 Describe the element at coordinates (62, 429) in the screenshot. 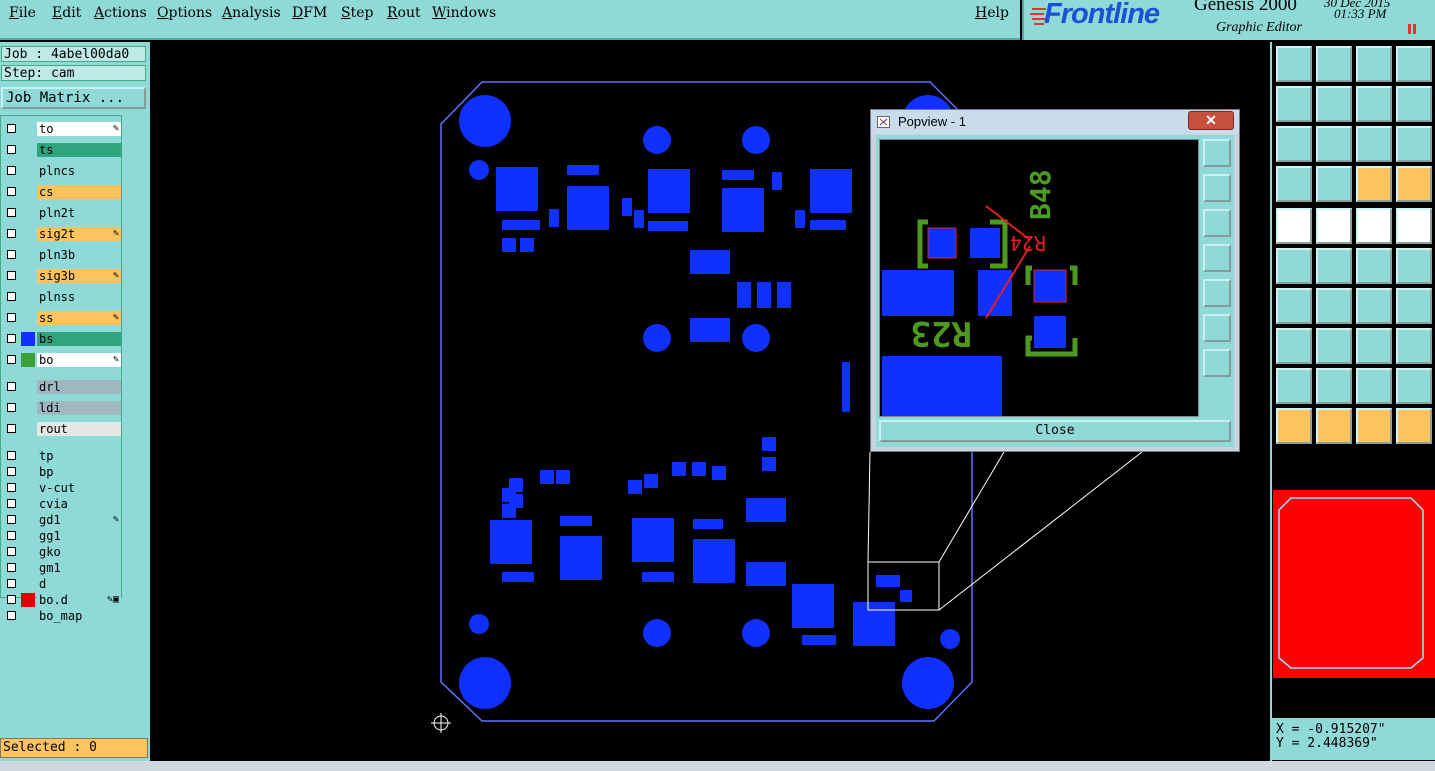

I see `layer-row-rout: rout` at that location.